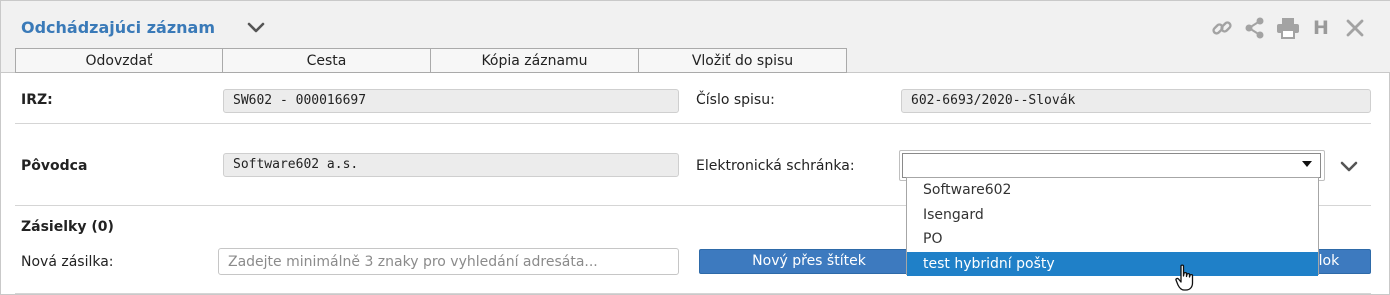 Image resolution: width=1390 pixels, height=295 pixels. I want to click on recipient-search-input, so click(448, 261).